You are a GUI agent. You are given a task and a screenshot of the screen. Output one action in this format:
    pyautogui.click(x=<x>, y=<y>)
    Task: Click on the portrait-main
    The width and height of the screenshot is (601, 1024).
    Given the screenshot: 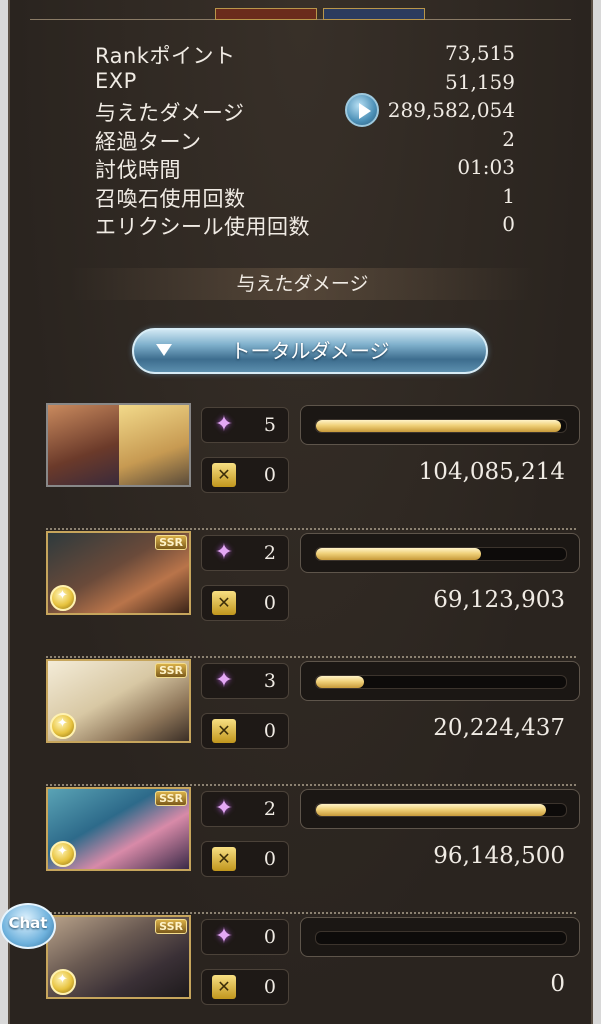 What is the action you would take?
    pyautogui.click(x=83, y=445)
    